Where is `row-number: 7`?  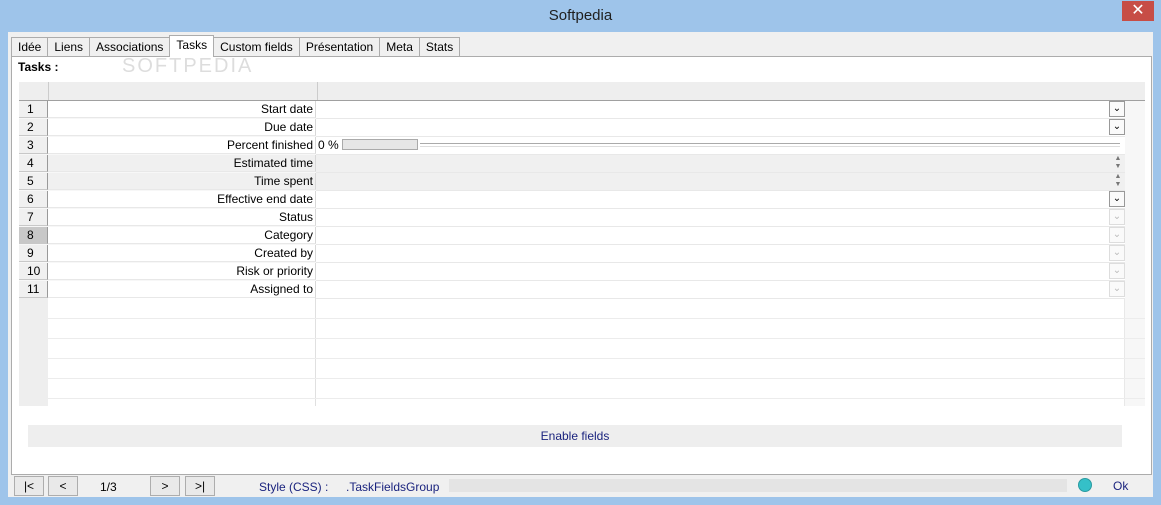 row-number: 7 is located at coordinates (33, 217).